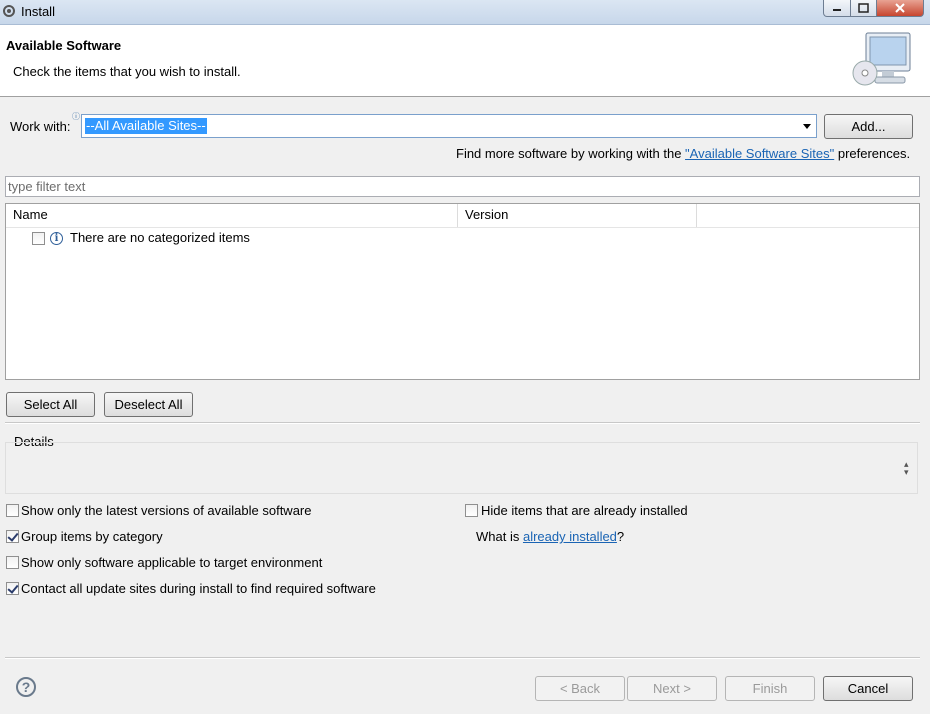 This screenshot has height=714, width=930. What do you see at coordinates (471, 510) in the screenshot?
I see `hide-installed-checkbox` at bounding box center [471, 510].